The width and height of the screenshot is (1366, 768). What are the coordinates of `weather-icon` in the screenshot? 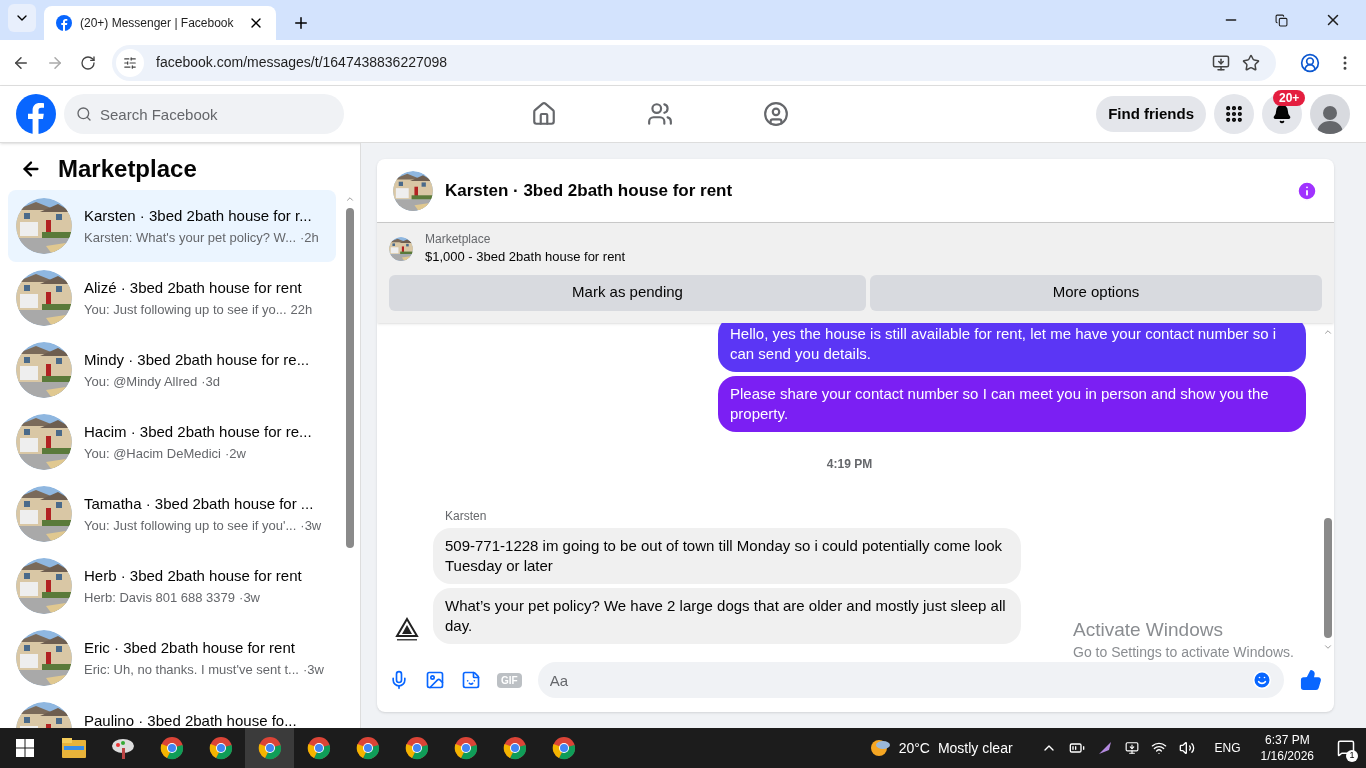 It's located at (879, 748).